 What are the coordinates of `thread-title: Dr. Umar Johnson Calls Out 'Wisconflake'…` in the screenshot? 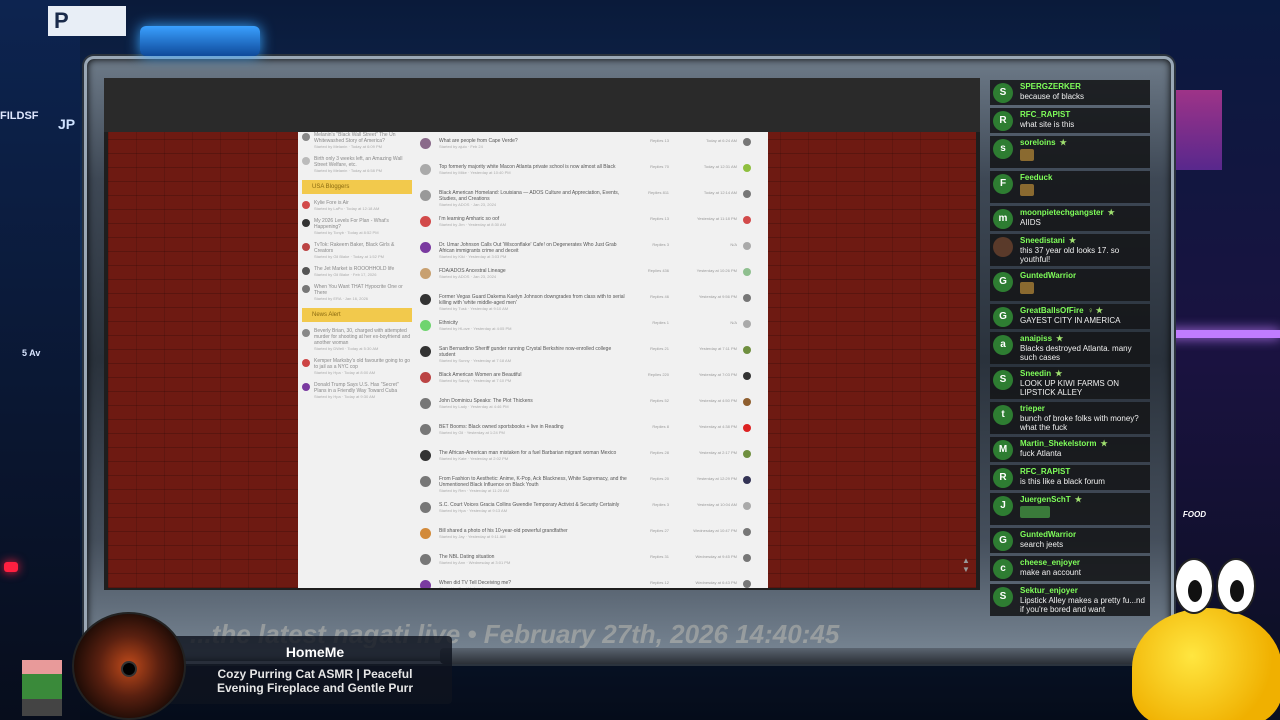 It's located at (534, 248).